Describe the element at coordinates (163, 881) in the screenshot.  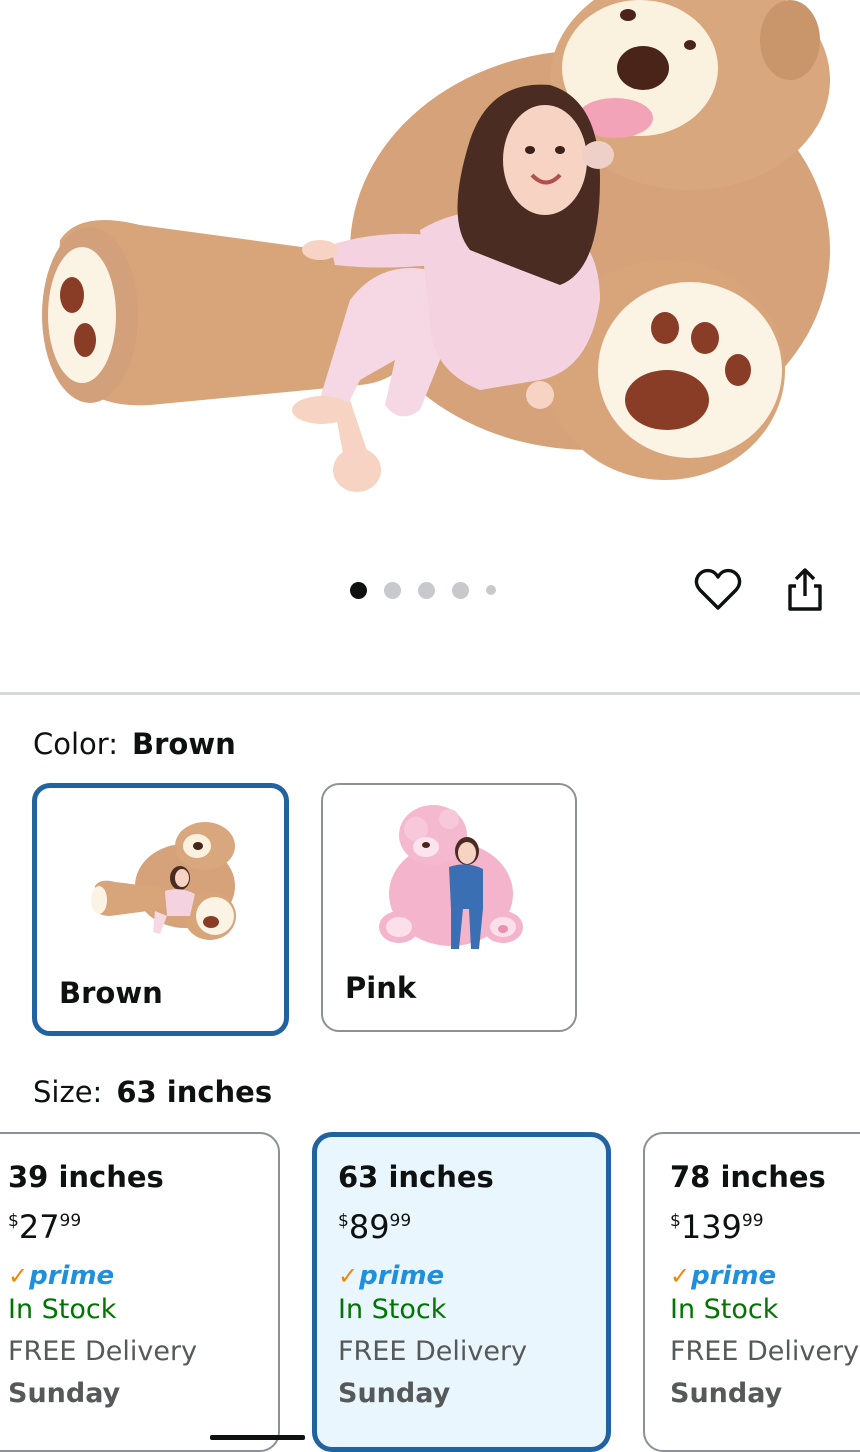
I see `brown-bear-thumbnail` at that location.